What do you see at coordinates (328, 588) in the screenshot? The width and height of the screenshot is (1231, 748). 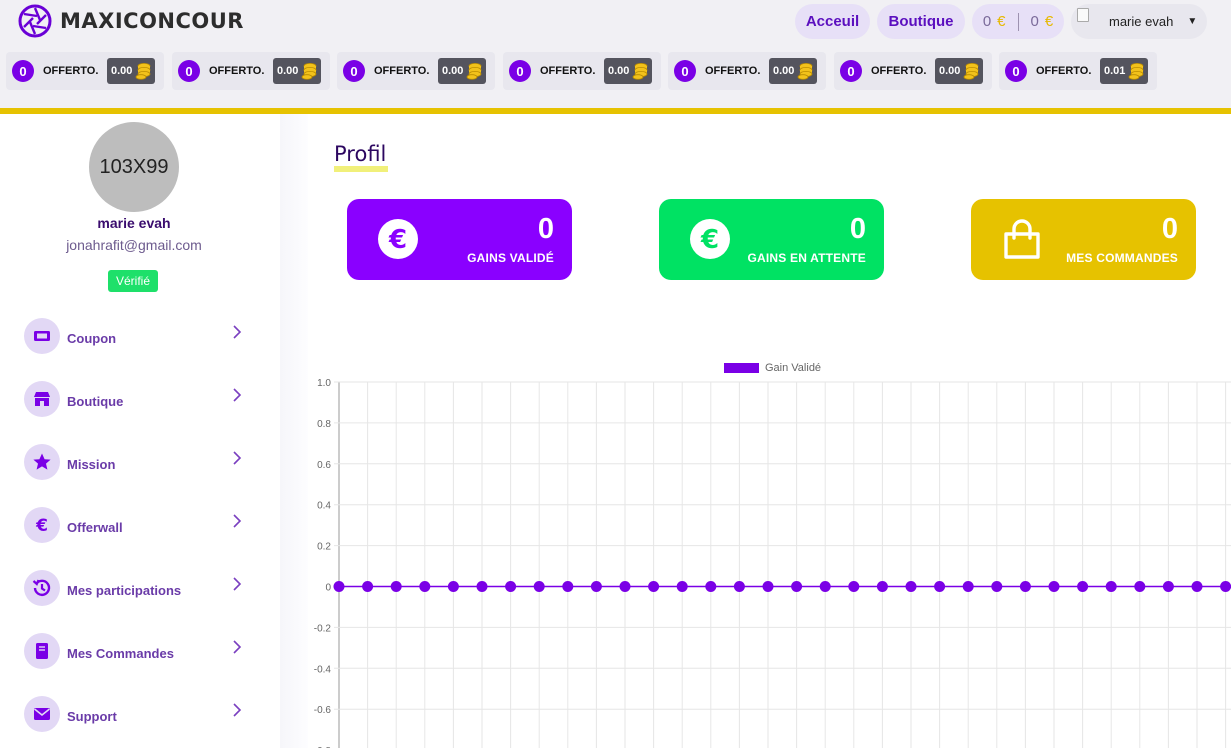 I see `y-tick-label: 0` at bounding box center [328, 588].